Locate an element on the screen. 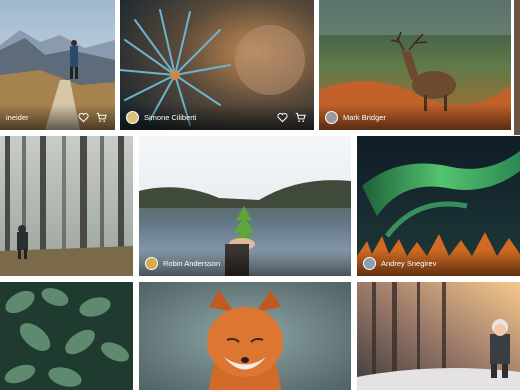  photo-credit-bar: Andrey Snegirev is located at coordinates (438, 263).